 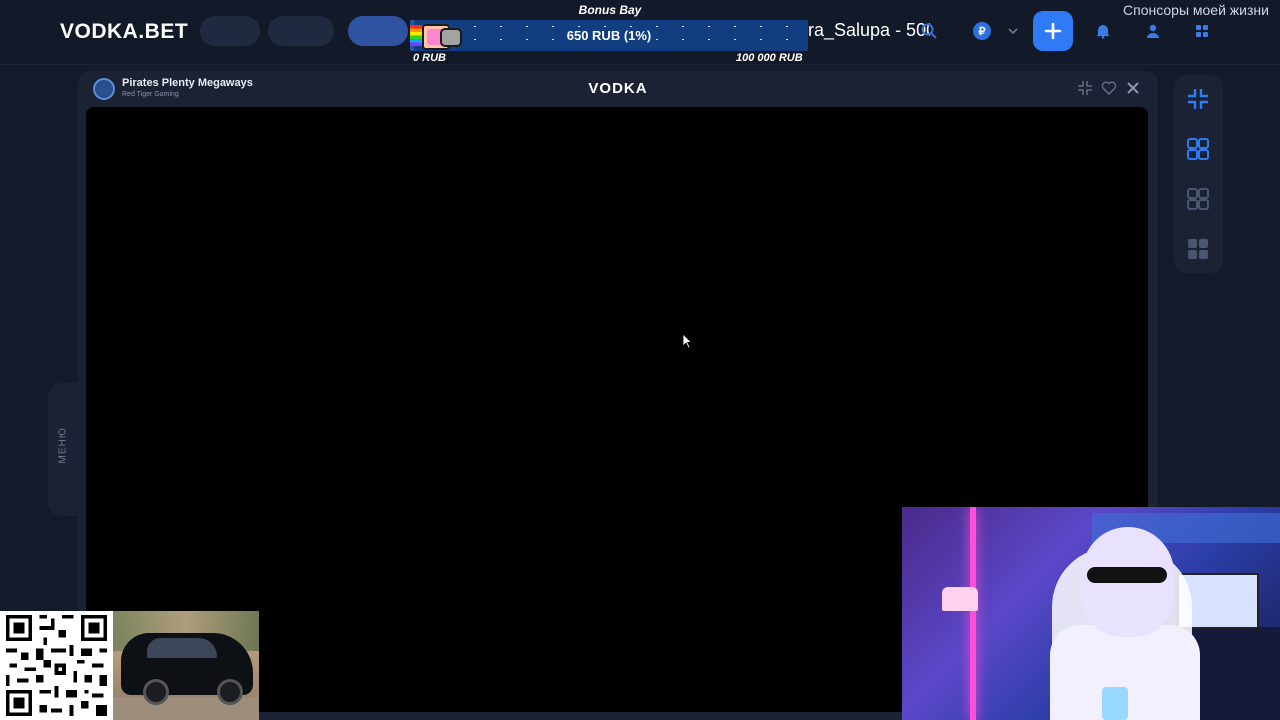 I want to click on deposit-button, so click(x=1053, y=31).